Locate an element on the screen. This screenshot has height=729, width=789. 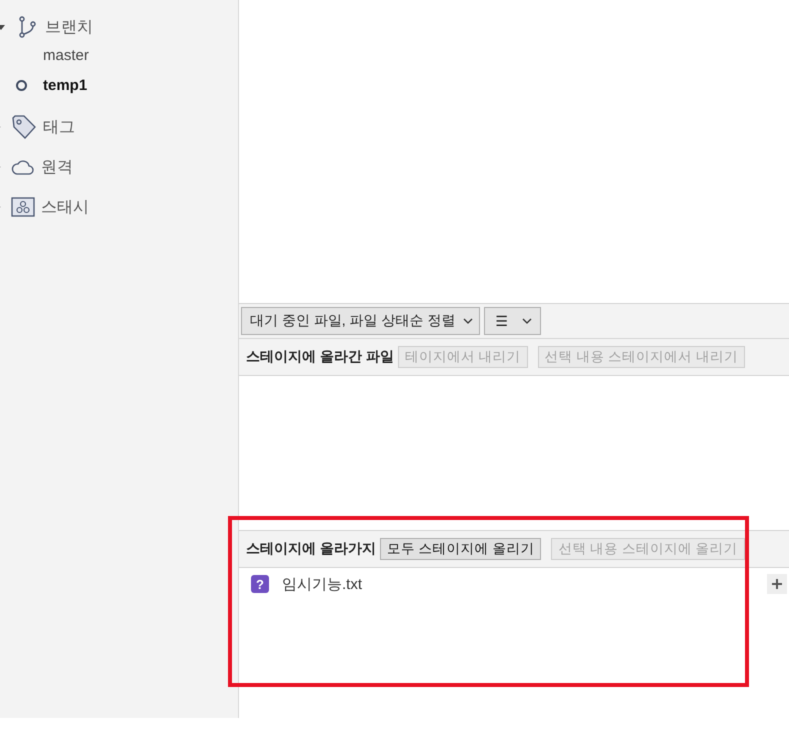
tag-icon is located at coordinates (24, 127).